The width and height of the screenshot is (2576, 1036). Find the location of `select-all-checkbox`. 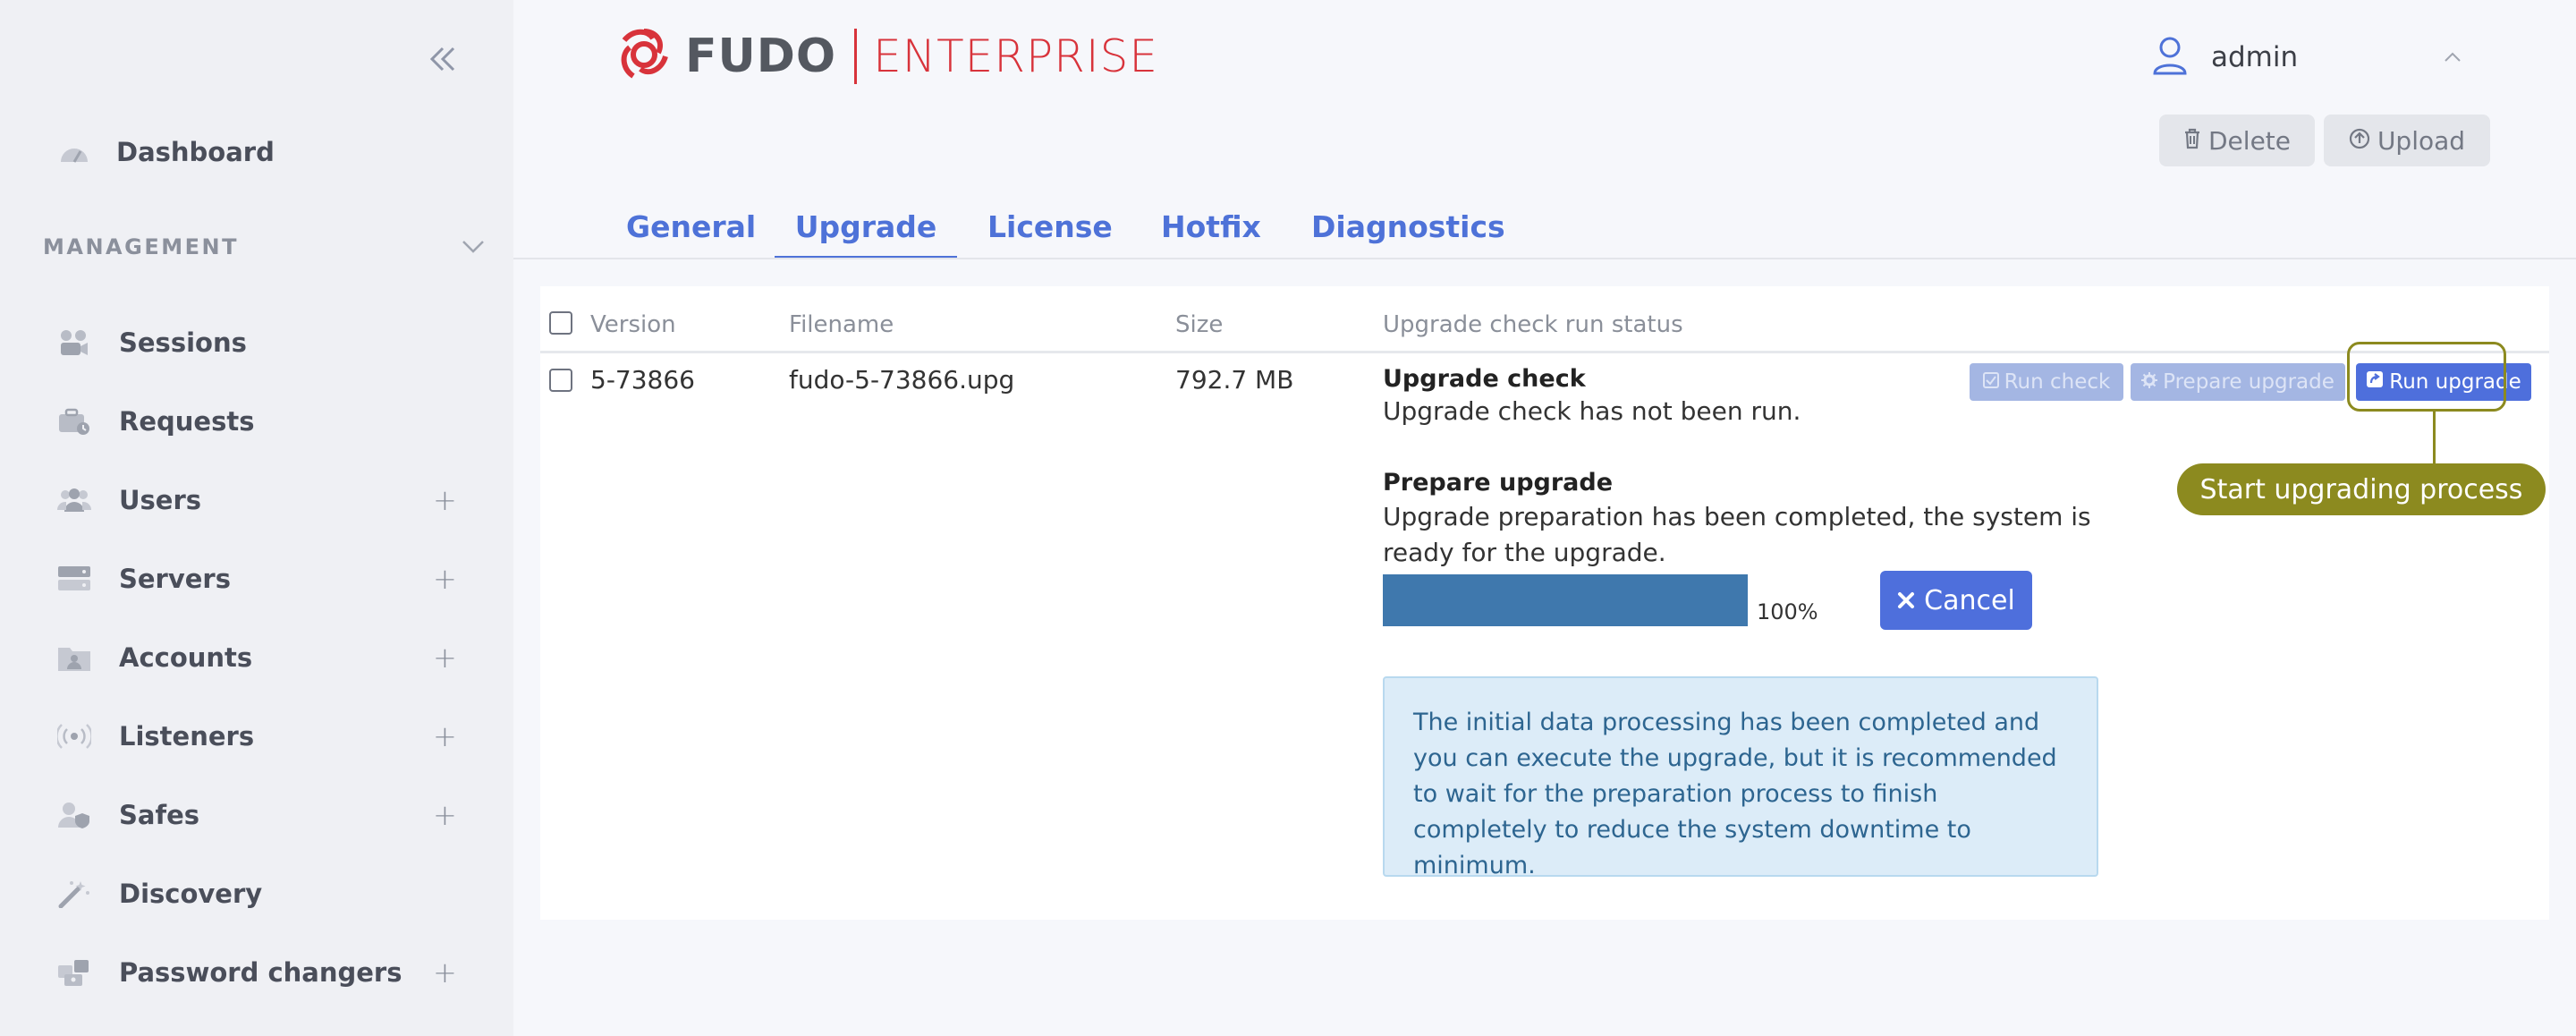

select-all-checkbox is located at coordinates (560, 323).